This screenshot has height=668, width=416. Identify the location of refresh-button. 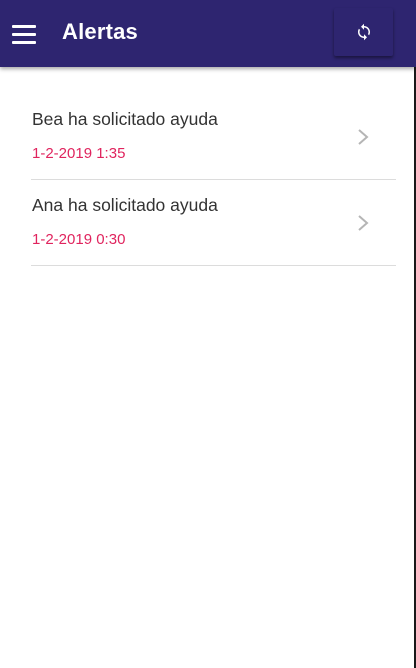
(363, 32).